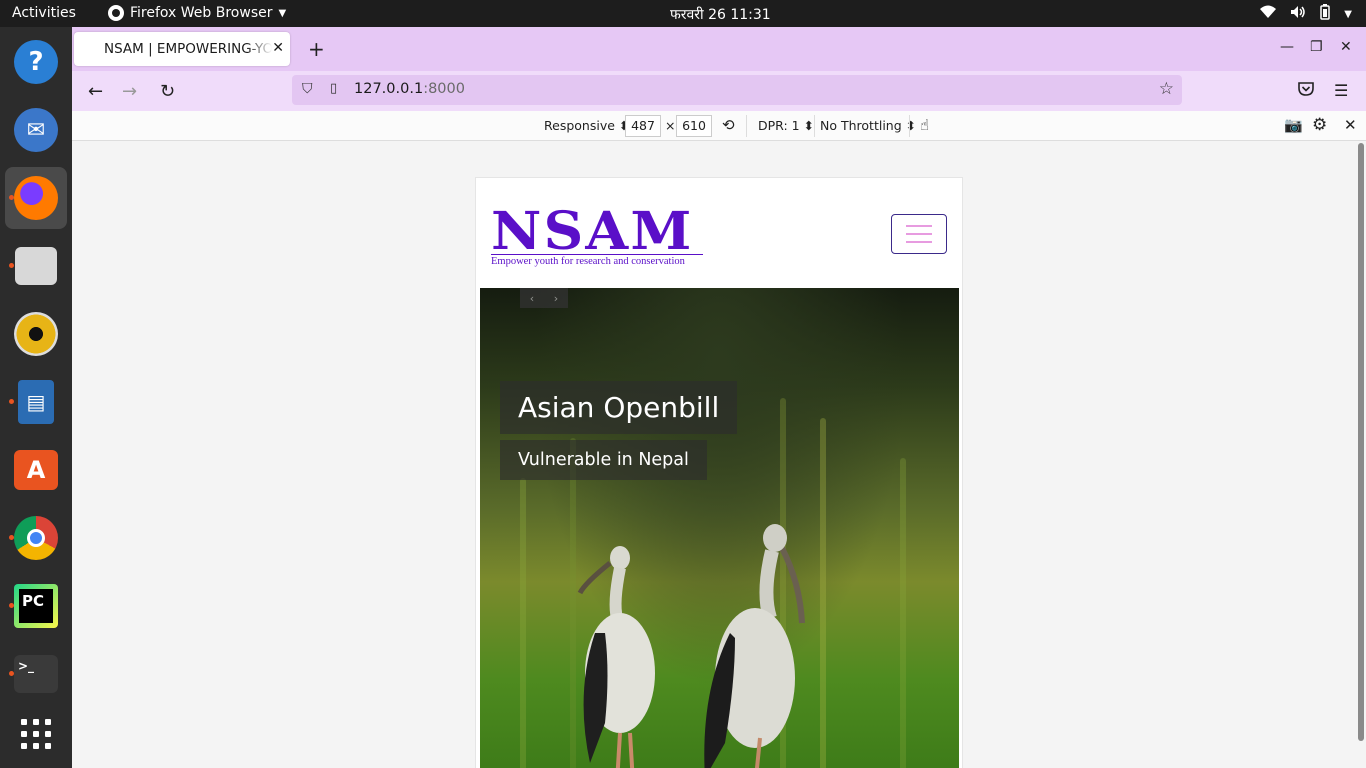 This screenshot has width=1366, height=768. I want to click on show-applications-button, so click(36, 734).